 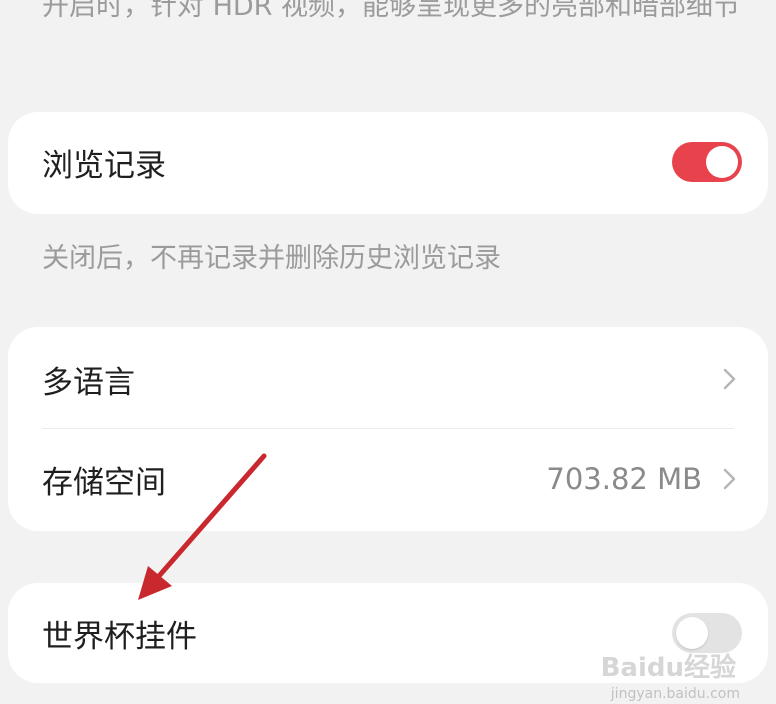 What do you see at coordinates (668, 668) in the screenshot?
I see `watermark-logo: Baidu经验` at bounding box center [668, 668].